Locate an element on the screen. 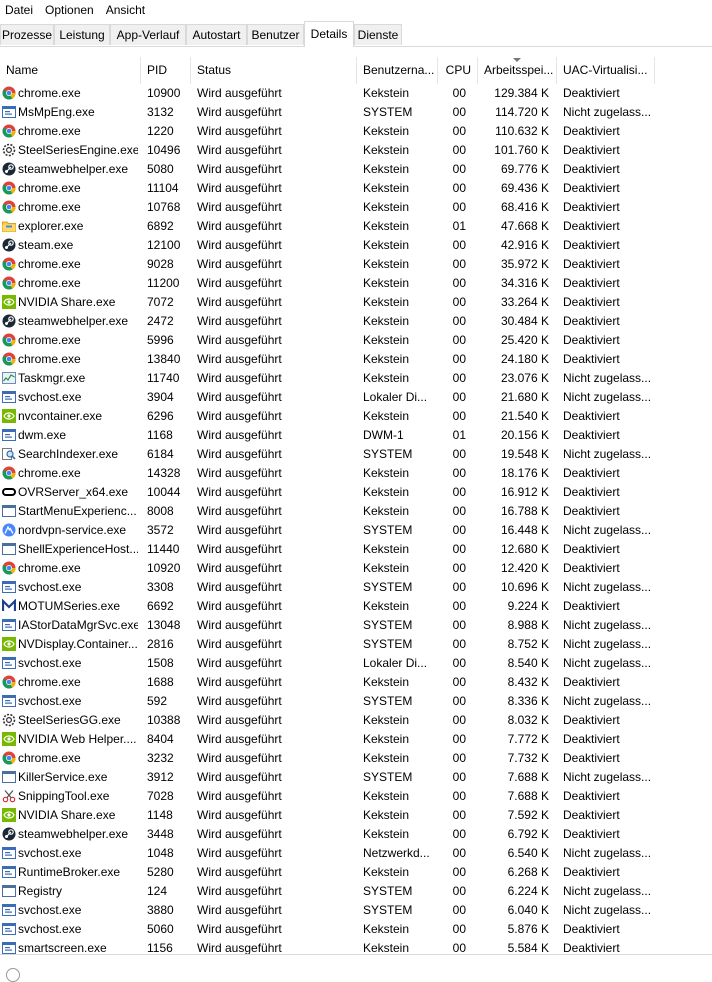 This screenshot has width=712, height=982. tab-leistung: Leistung is located at coordinates (82, 34).